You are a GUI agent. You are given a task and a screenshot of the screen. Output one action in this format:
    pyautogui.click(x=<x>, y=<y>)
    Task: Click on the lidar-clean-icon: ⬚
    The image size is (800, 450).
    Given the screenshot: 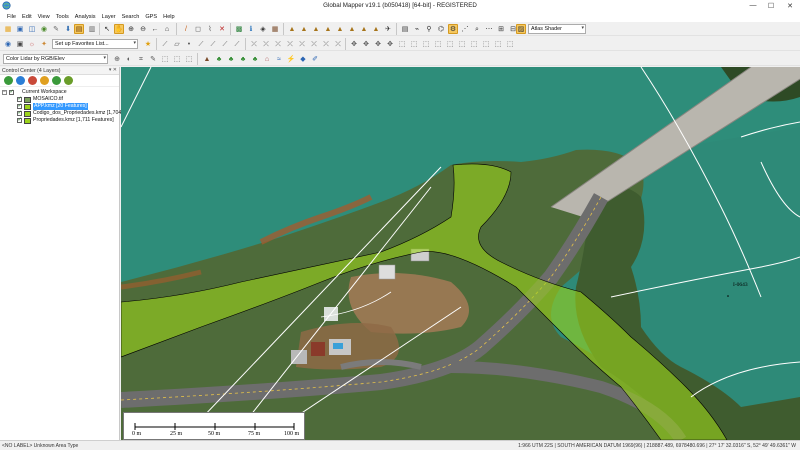 What is the action you would take?
    pyautogui.click(x=189, y=59)
    